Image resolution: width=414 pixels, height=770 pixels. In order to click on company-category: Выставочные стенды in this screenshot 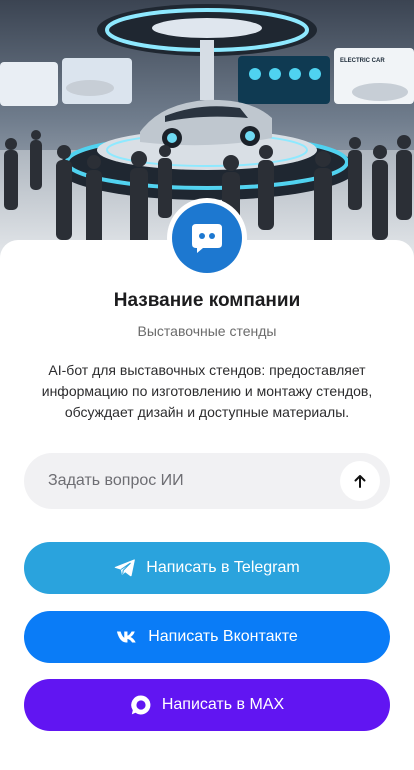, I will do `click(207, 331)`.